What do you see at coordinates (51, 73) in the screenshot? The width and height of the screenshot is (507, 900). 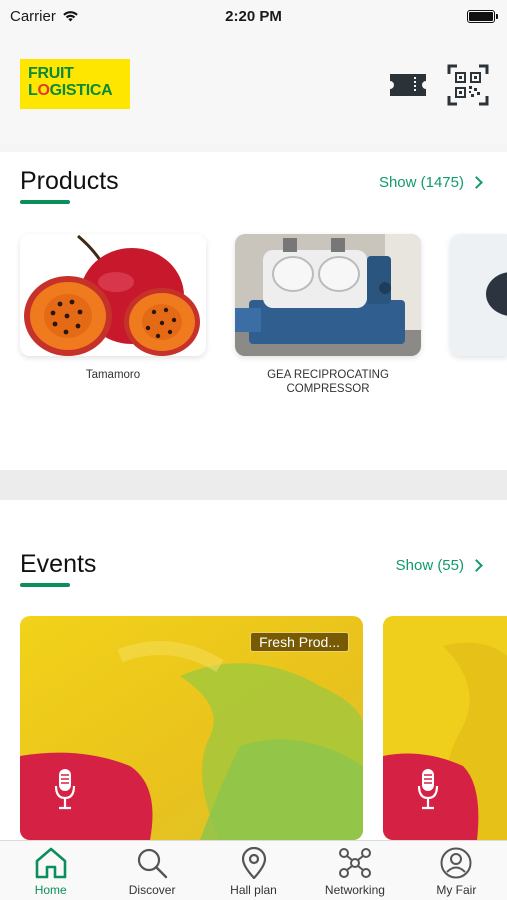 I see `logo-line1: FRUIT` at bounding box center [51, 73].